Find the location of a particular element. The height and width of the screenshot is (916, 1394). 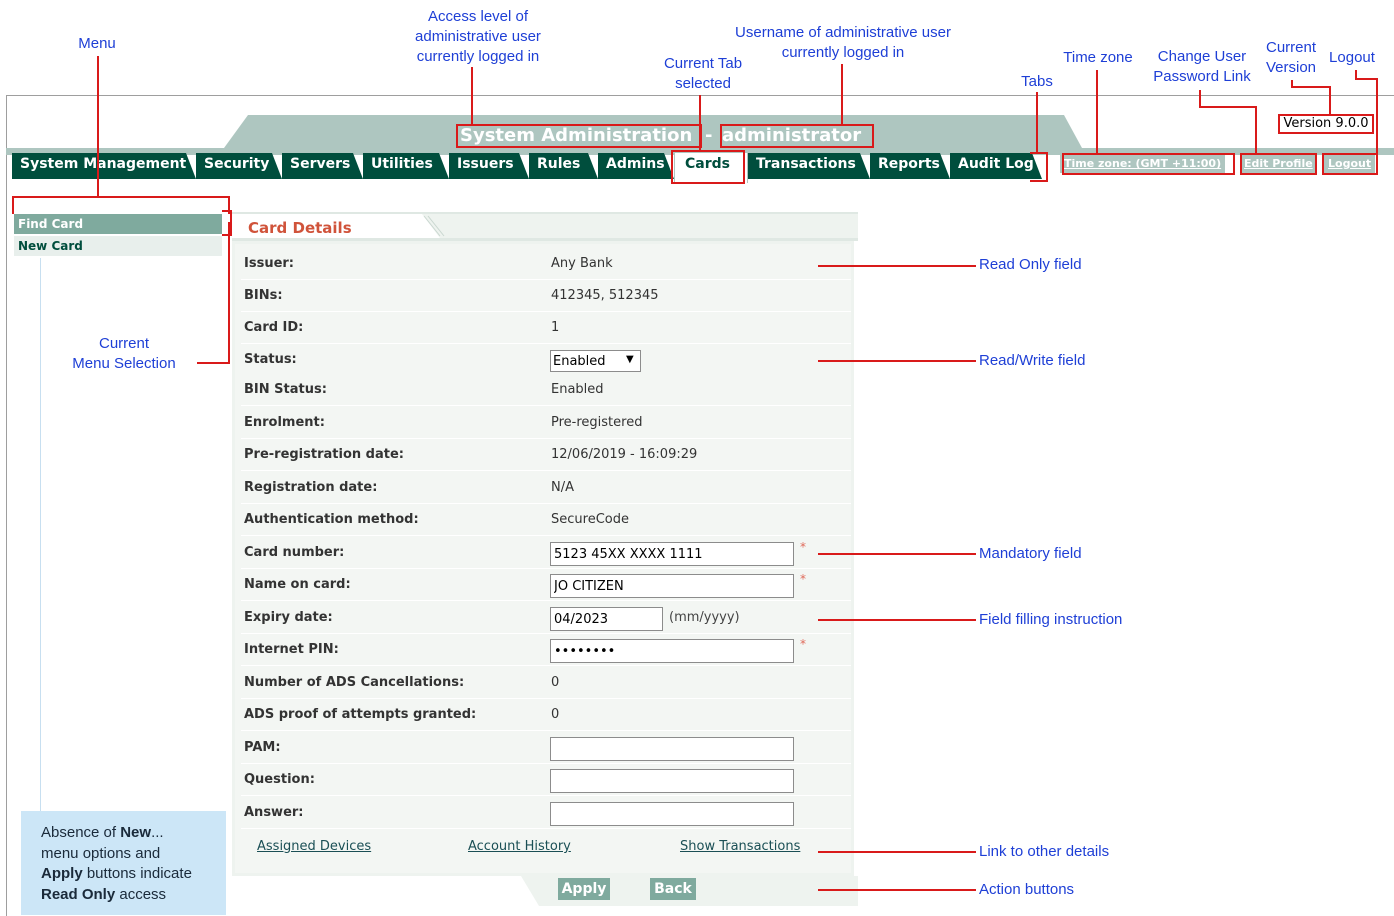

field-value: 1 is located at coordinates (555, 327).